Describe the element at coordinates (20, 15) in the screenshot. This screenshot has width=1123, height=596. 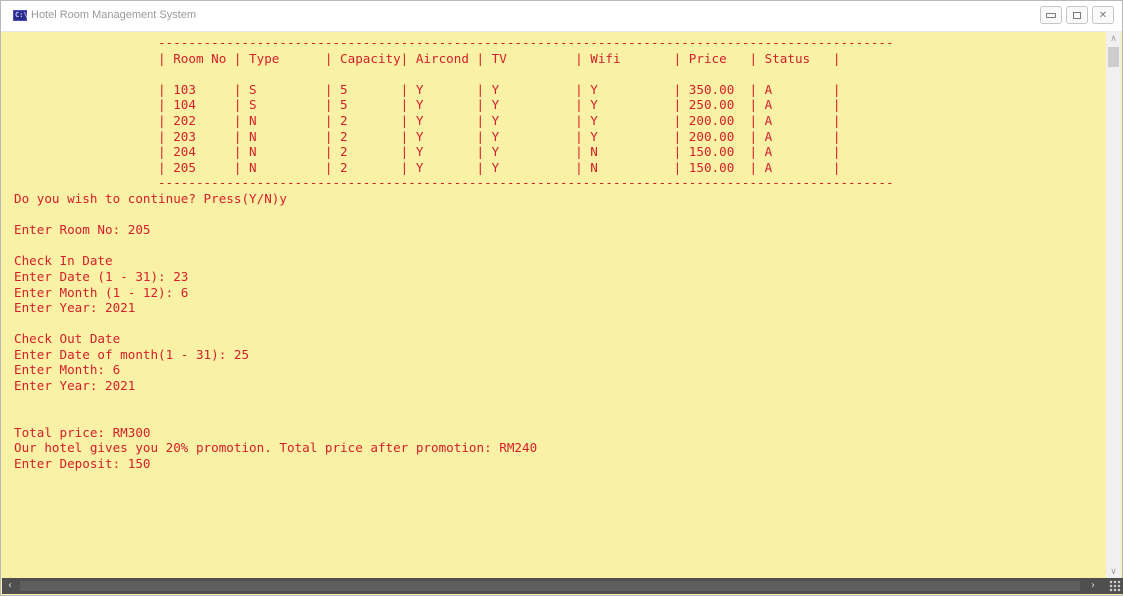
I see `console-app-icon: C:\` at that location.